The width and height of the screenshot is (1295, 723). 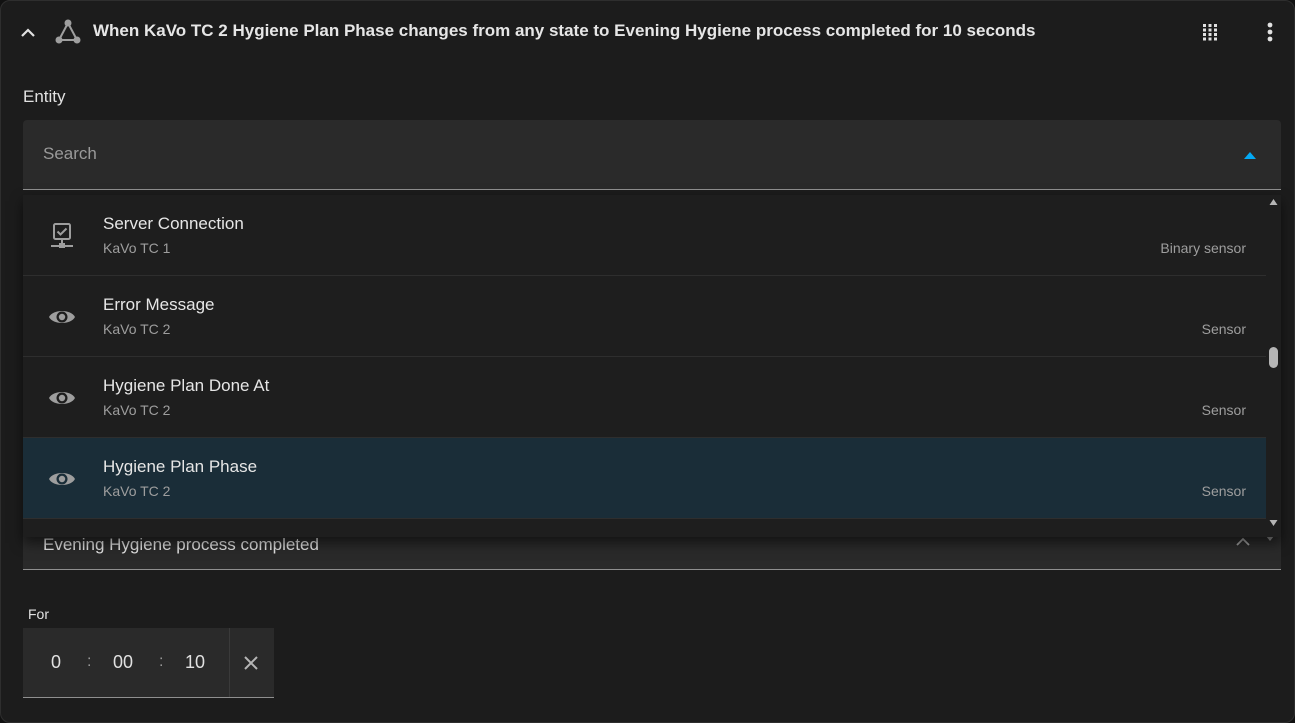 What do you see at coordinates (68, 32) in the screenshot?
I see `state-trigger-icon` at bounding box center [68, 32].